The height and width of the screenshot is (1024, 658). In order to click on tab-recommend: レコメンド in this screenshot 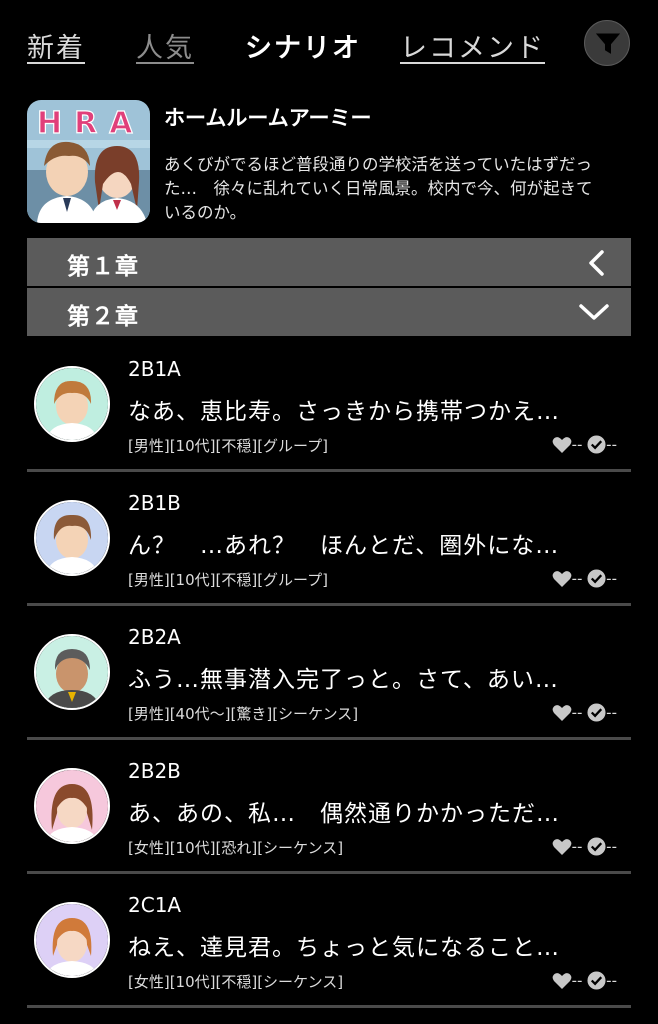, I will do `click(472, 45)`.